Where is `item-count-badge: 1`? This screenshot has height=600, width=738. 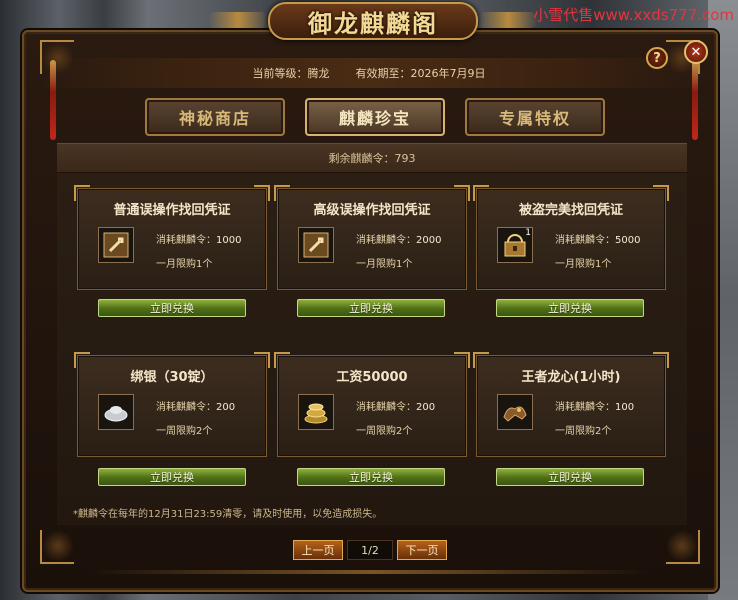
item-count-badge: 1 is located at coordinates (528, 233).